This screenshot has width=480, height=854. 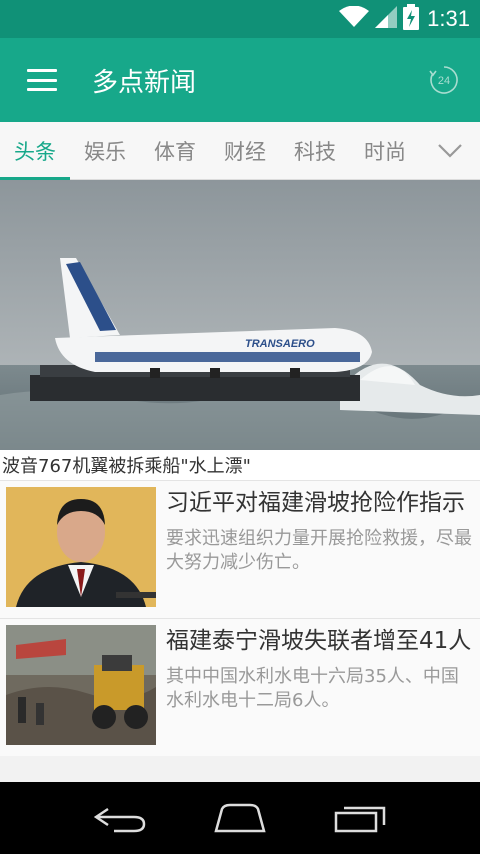 I want to click on tab-entertainment: 娱乐, so click(x=105, y=150).